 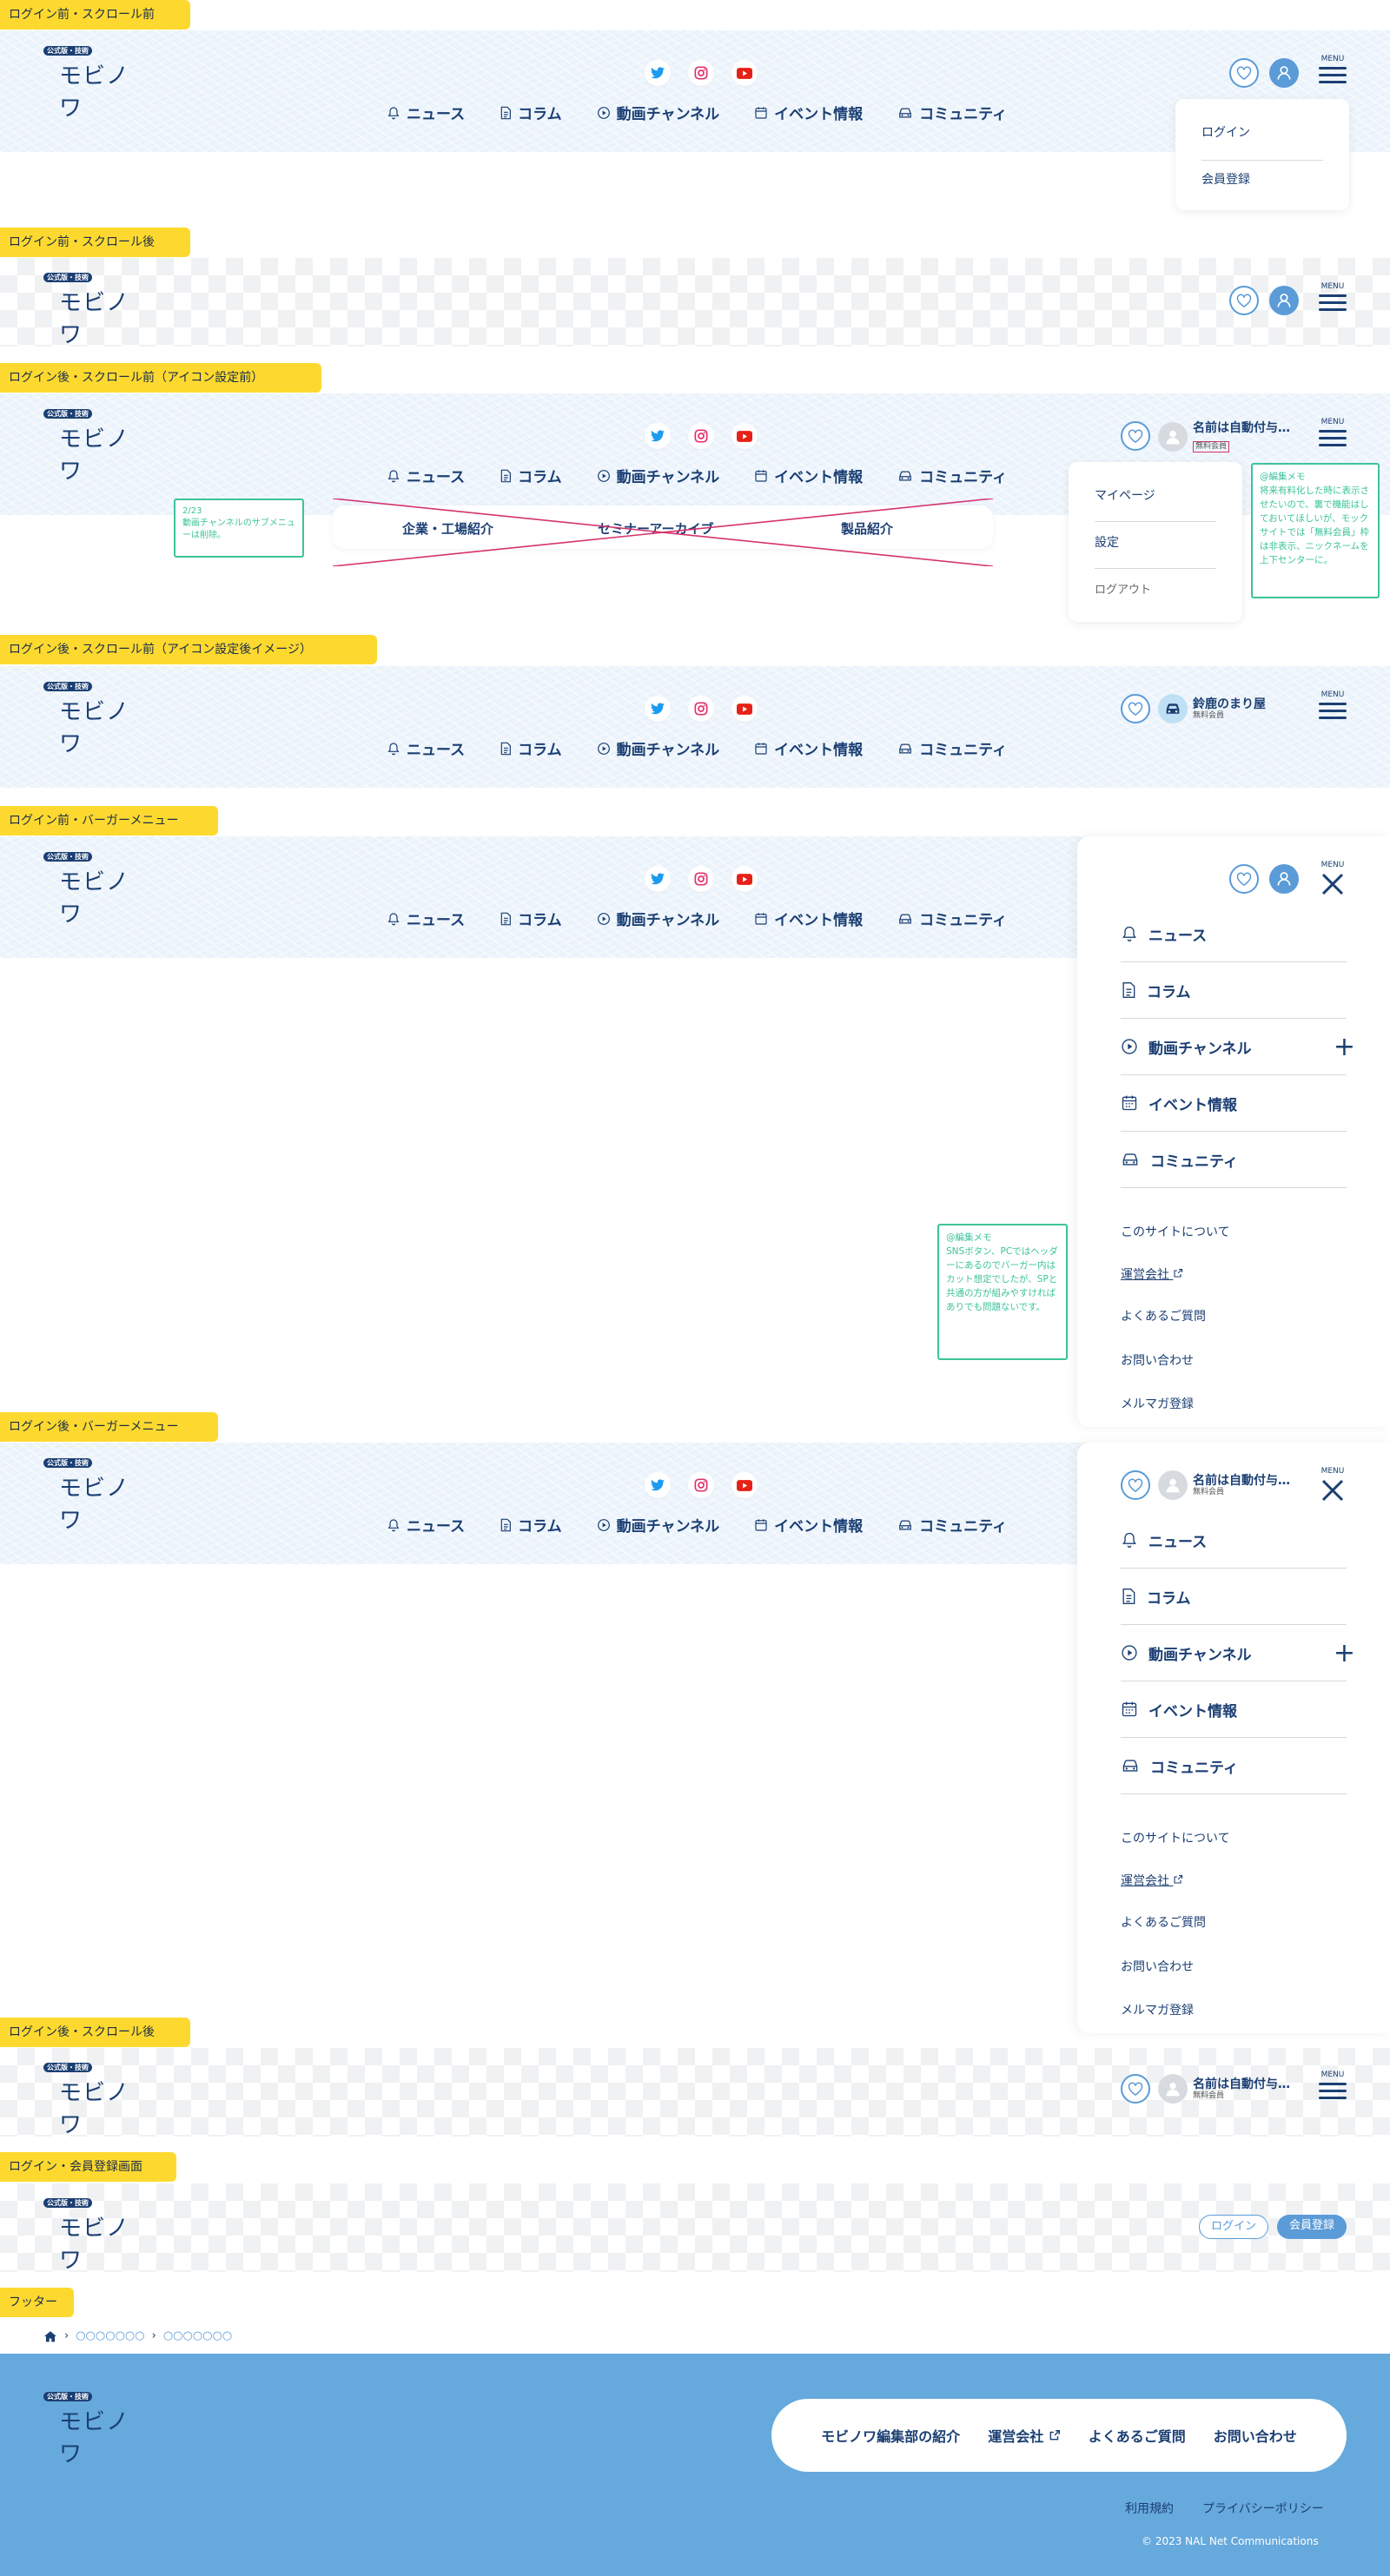 I want to click on footer-link-editorial: モビノワ編集部の紹介, so click(x=890, y=2436).